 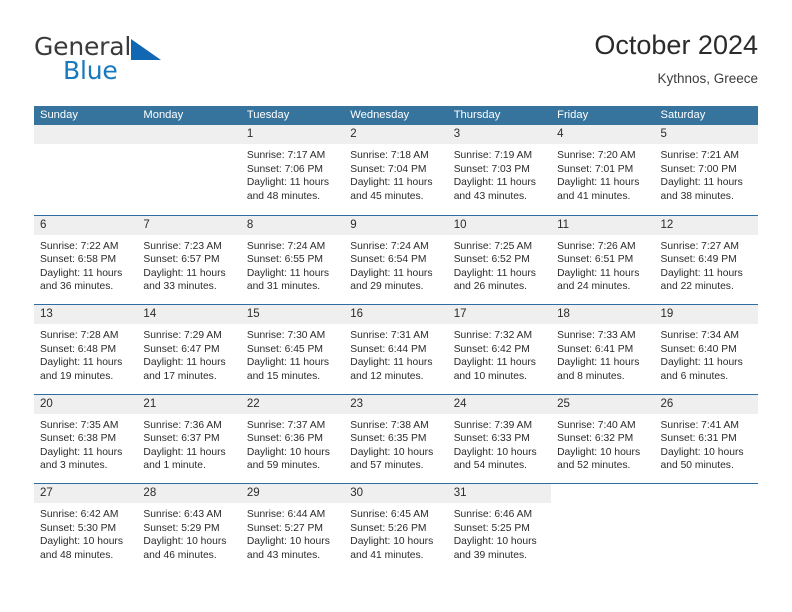 What do you see at coordinates (663, 134) in the screenshot?
I see `day-number: 5` at bounding box center [663, 134].